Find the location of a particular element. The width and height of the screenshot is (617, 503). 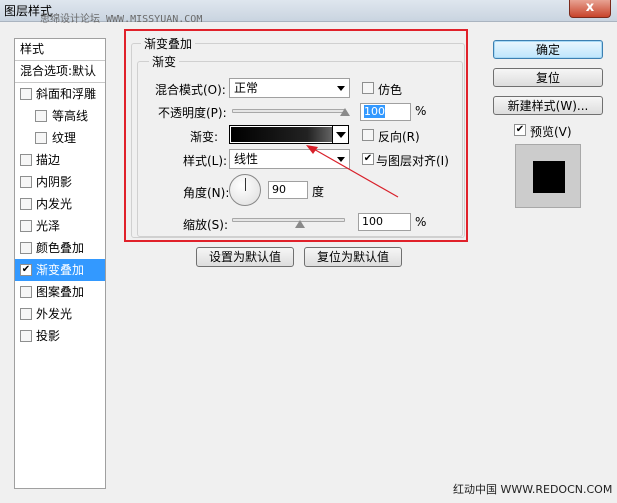

close-icon: x is located at coordinates (590, 7).